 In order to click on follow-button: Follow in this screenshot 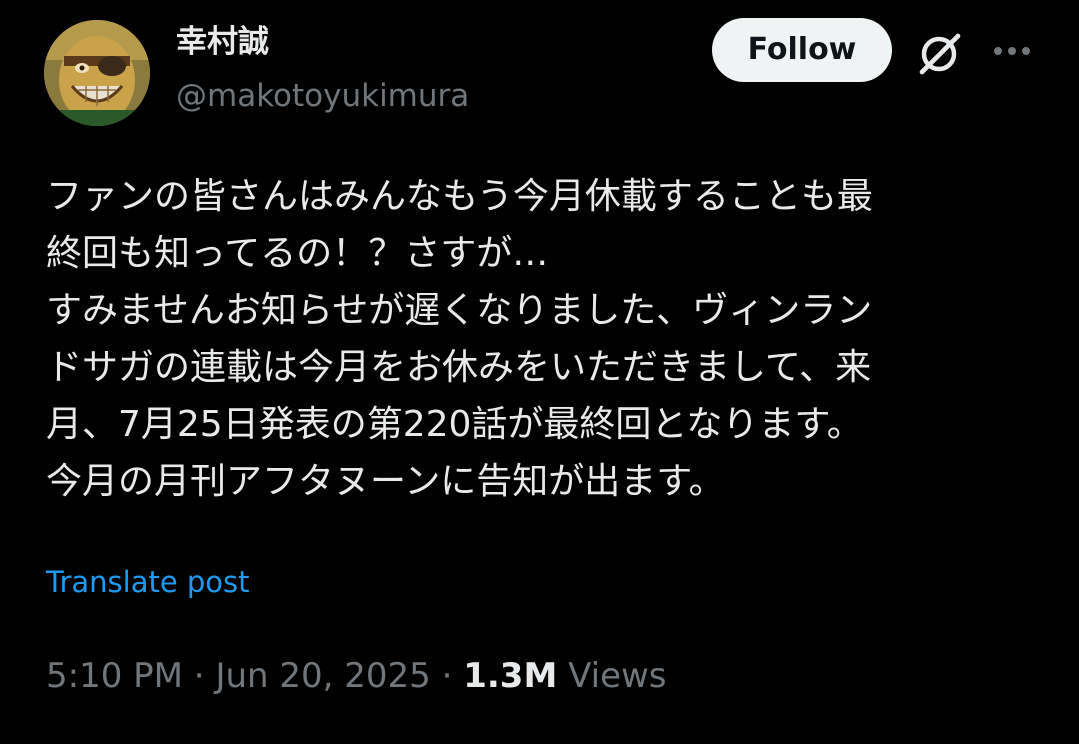, I will do `click(802, 50)`.